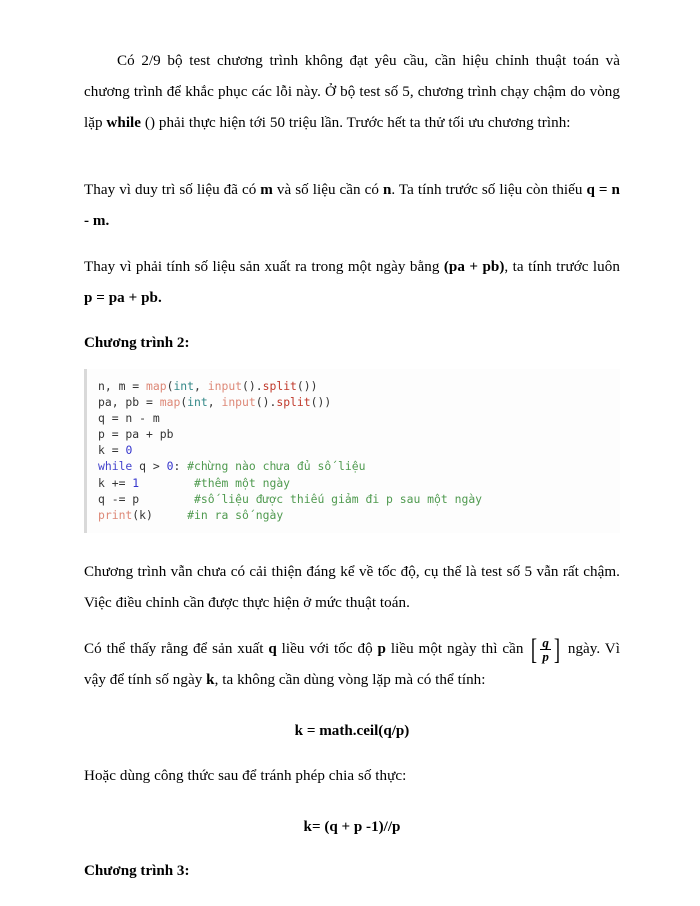  Describe the element at coordinates (136, 434) in the screenshot. I see `code-line-4: p = pa + pb` at that location.